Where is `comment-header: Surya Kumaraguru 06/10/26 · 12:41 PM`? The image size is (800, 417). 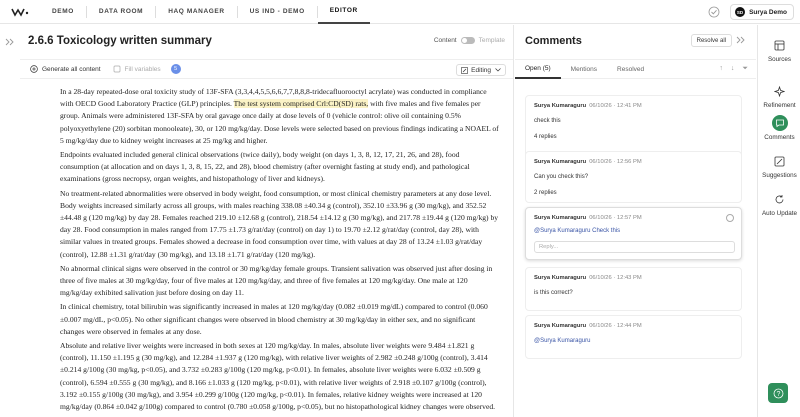 comment-header: Surya Kumaraguru 06/10/26 · 12:41 PM is located at coordinates (588, 106).